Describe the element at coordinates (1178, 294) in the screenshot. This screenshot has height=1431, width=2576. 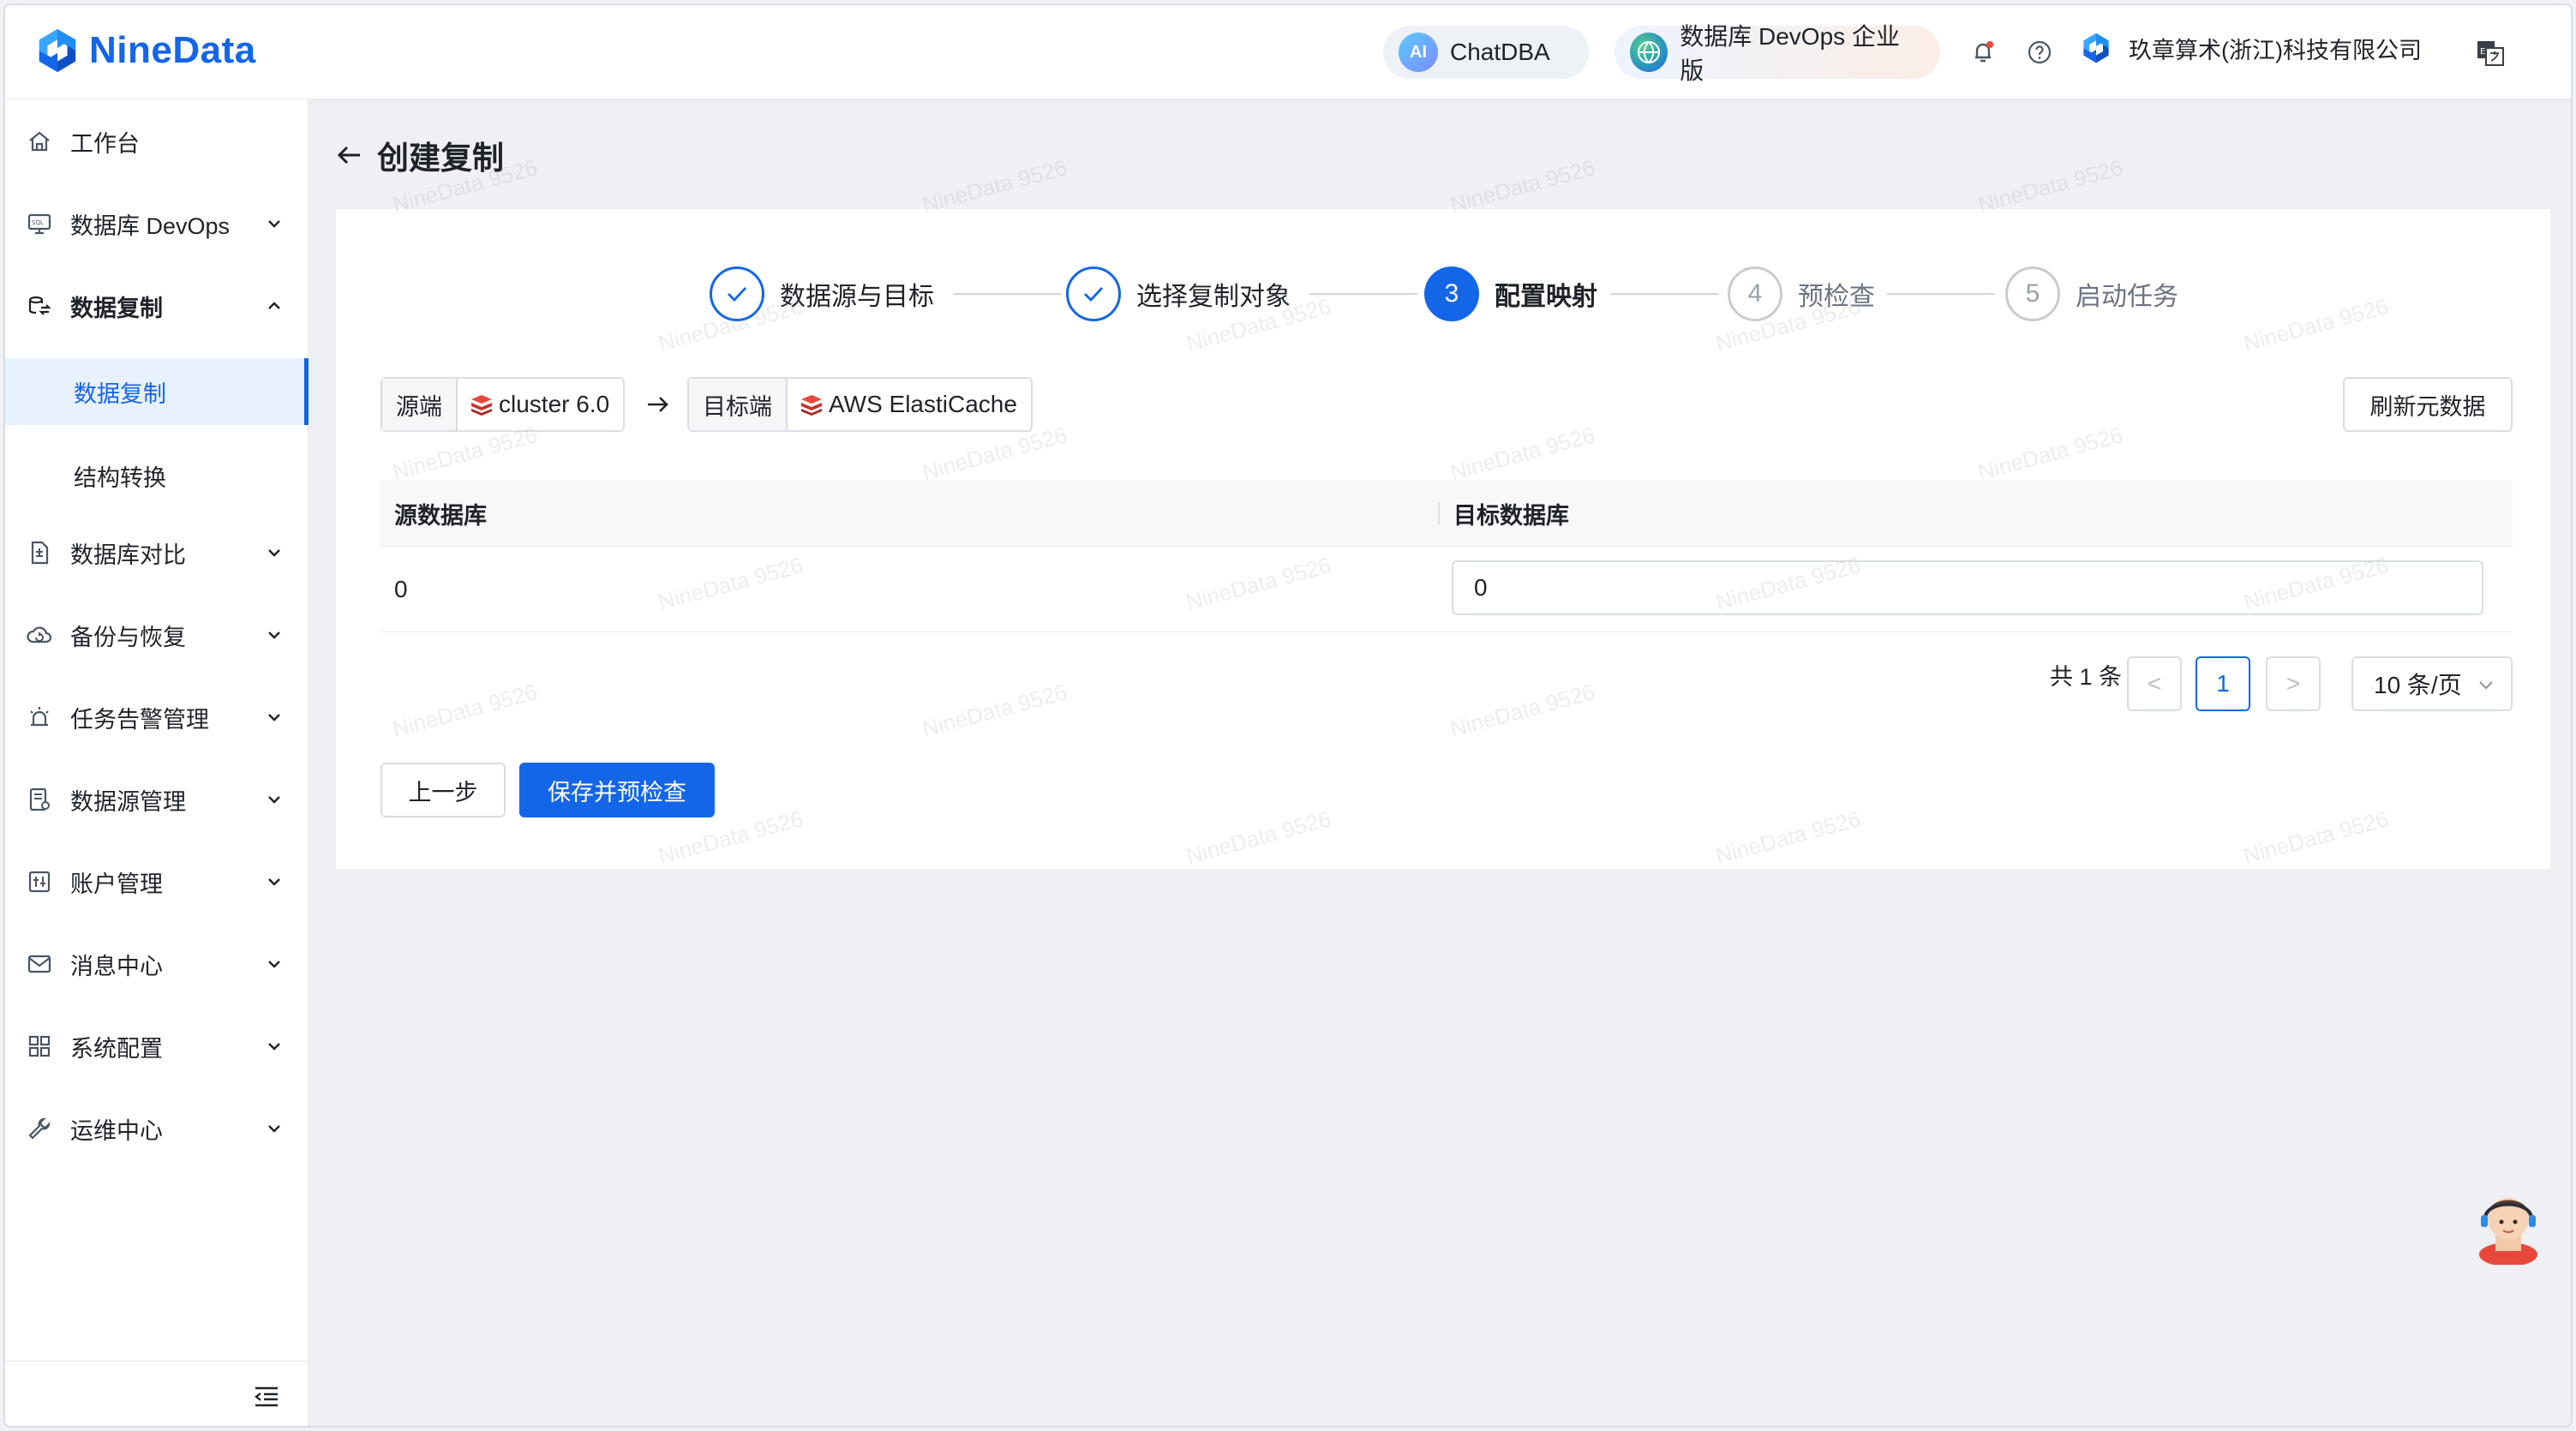
I see `step-2: 选择复制对象` at that location.